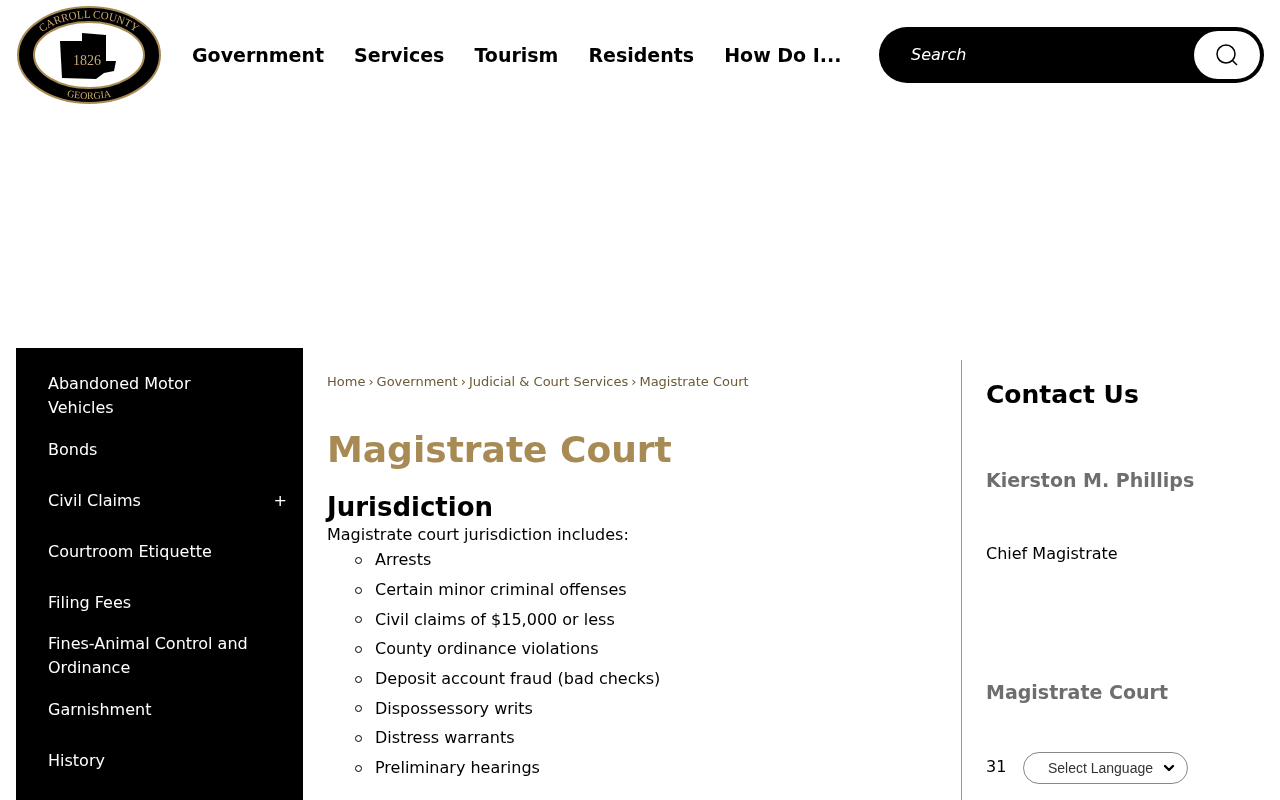 Image resolution: width=1280 pixels, height=800 pixels. What do you see at coordinates (148, 396) in the screenshot?
I see `sidebar-link: Abandoned Motor Vehicles` at bounding box center [148, 396].